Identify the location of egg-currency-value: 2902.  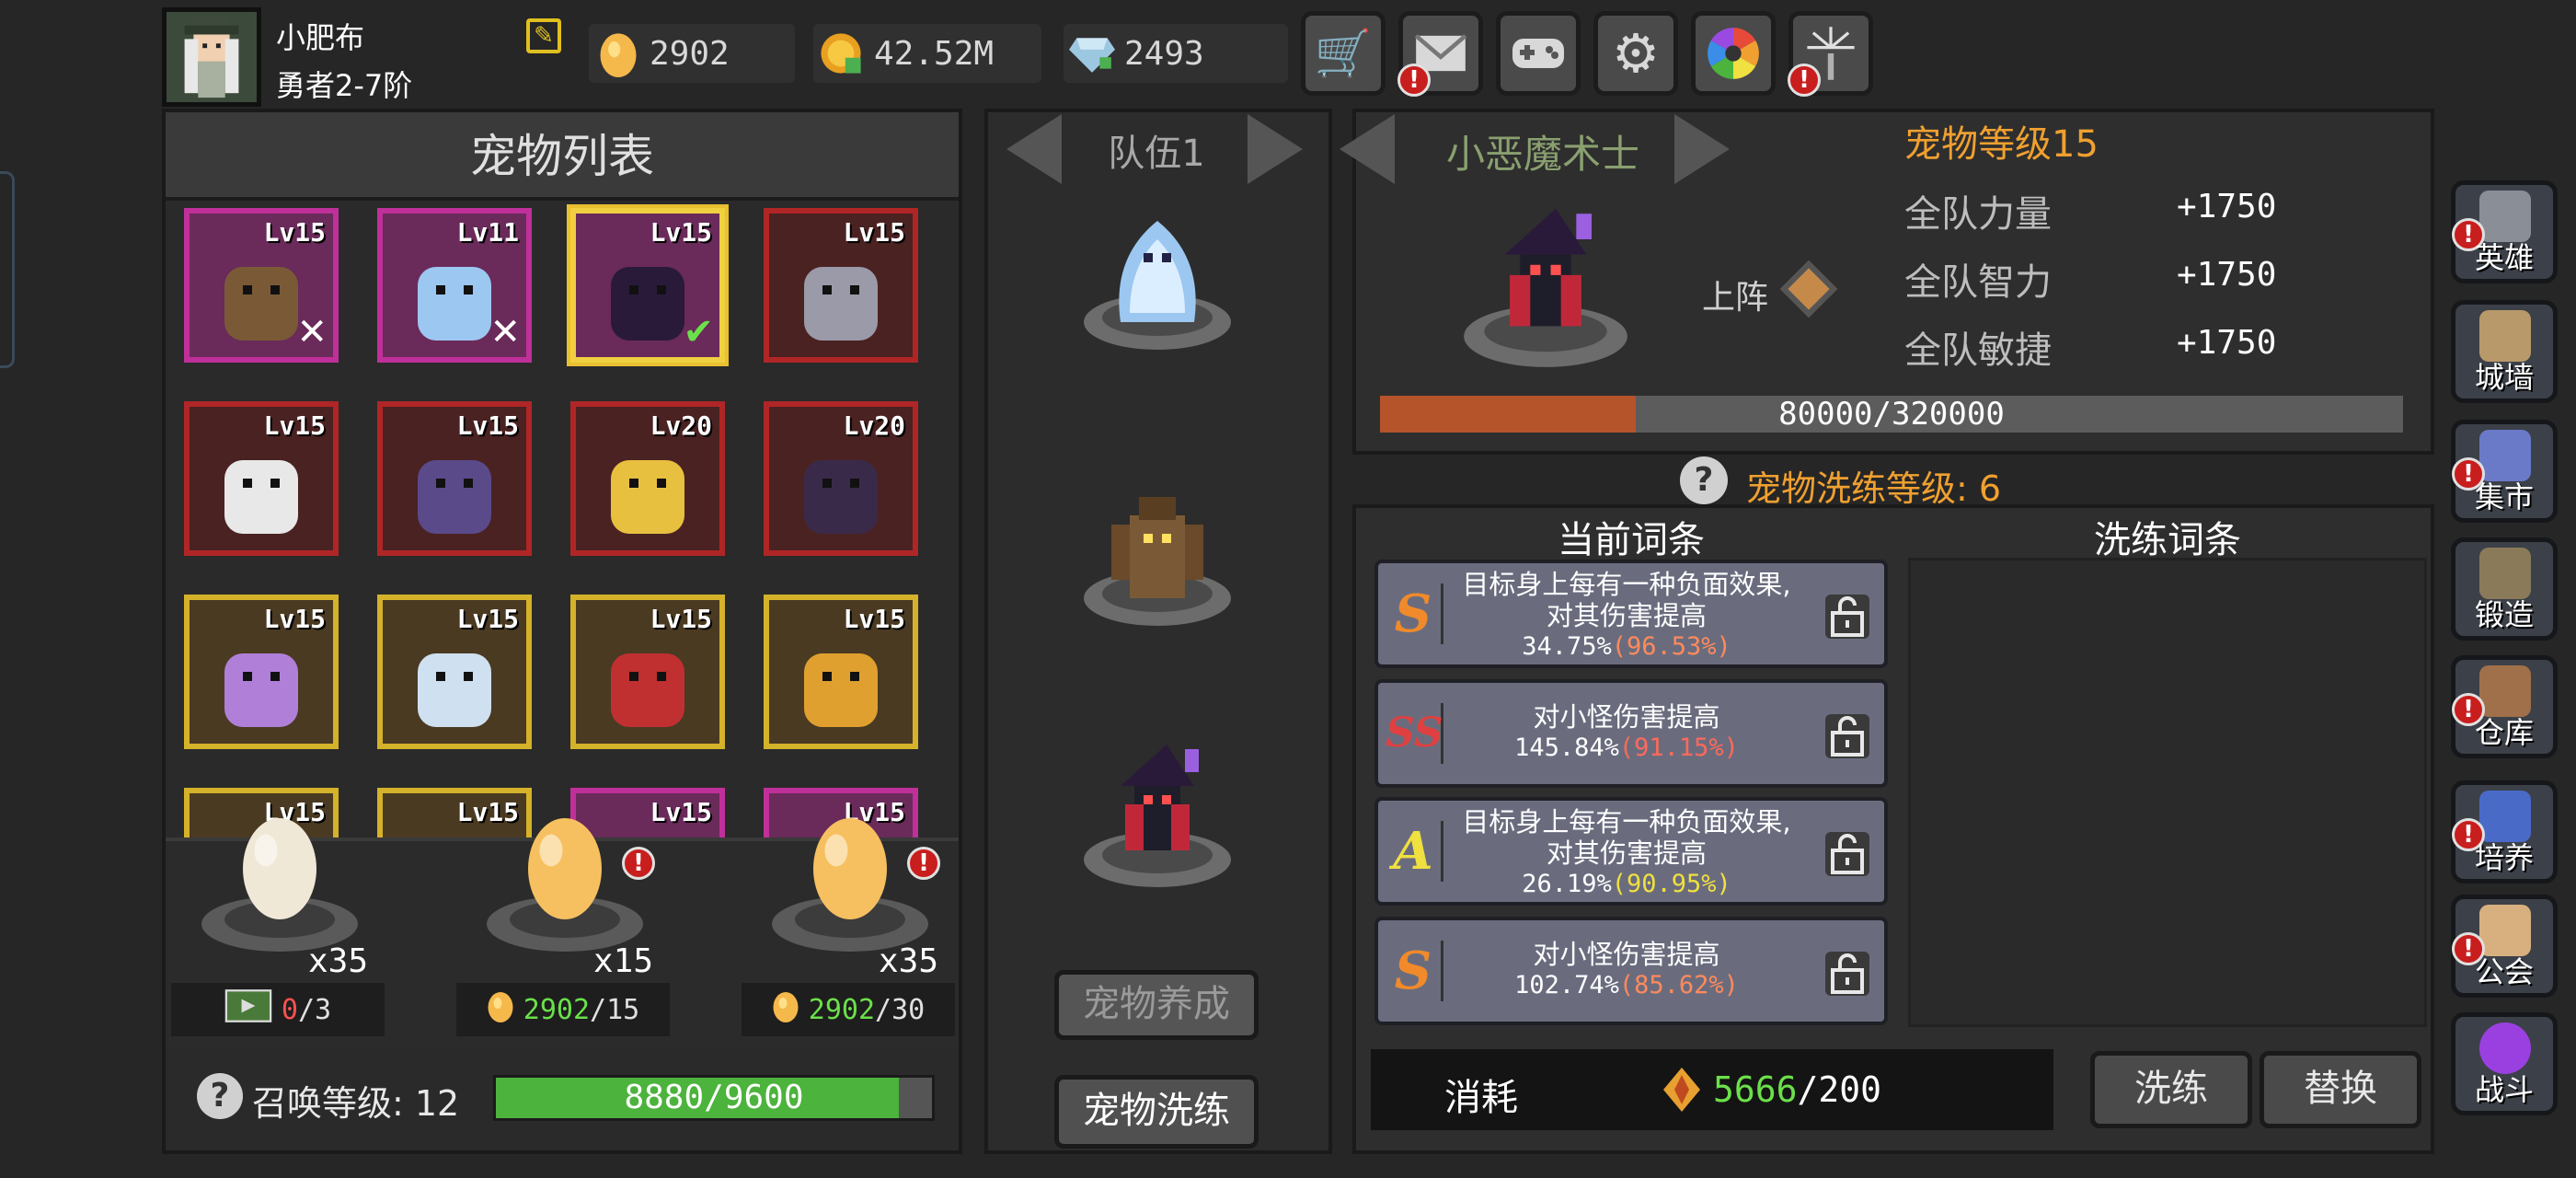
(690, 53).